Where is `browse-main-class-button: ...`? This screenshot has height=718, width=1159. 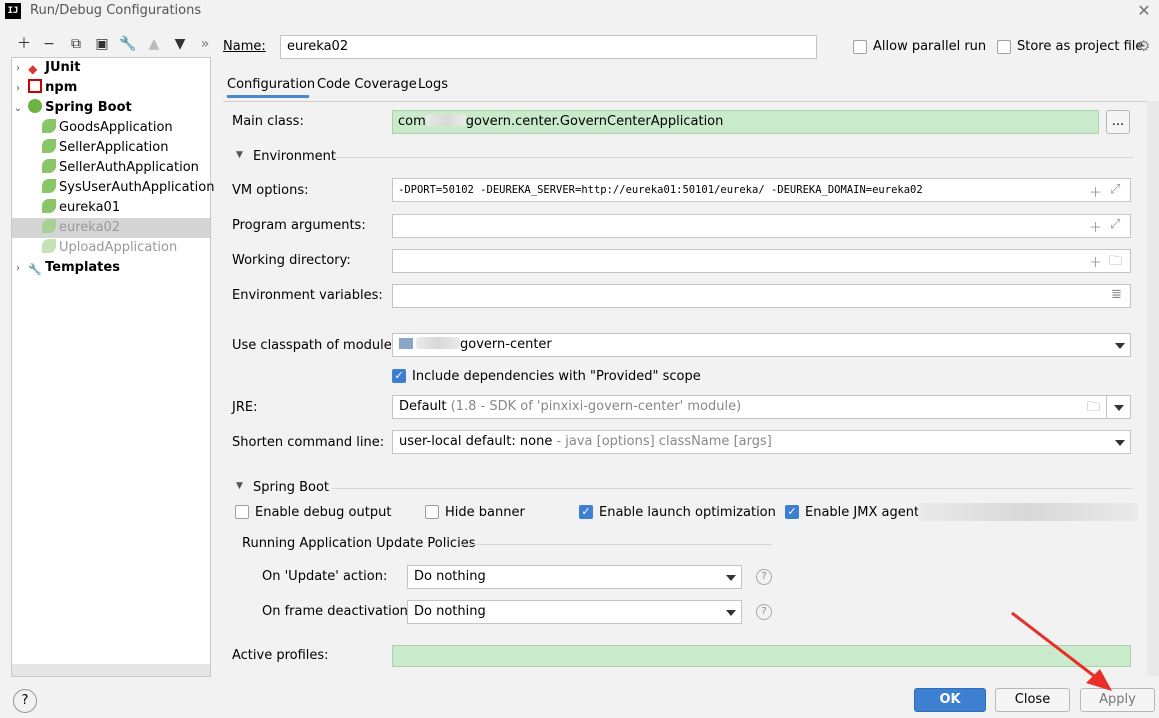 browse-main-class-button: ... is located at coordinates (1118, 122).